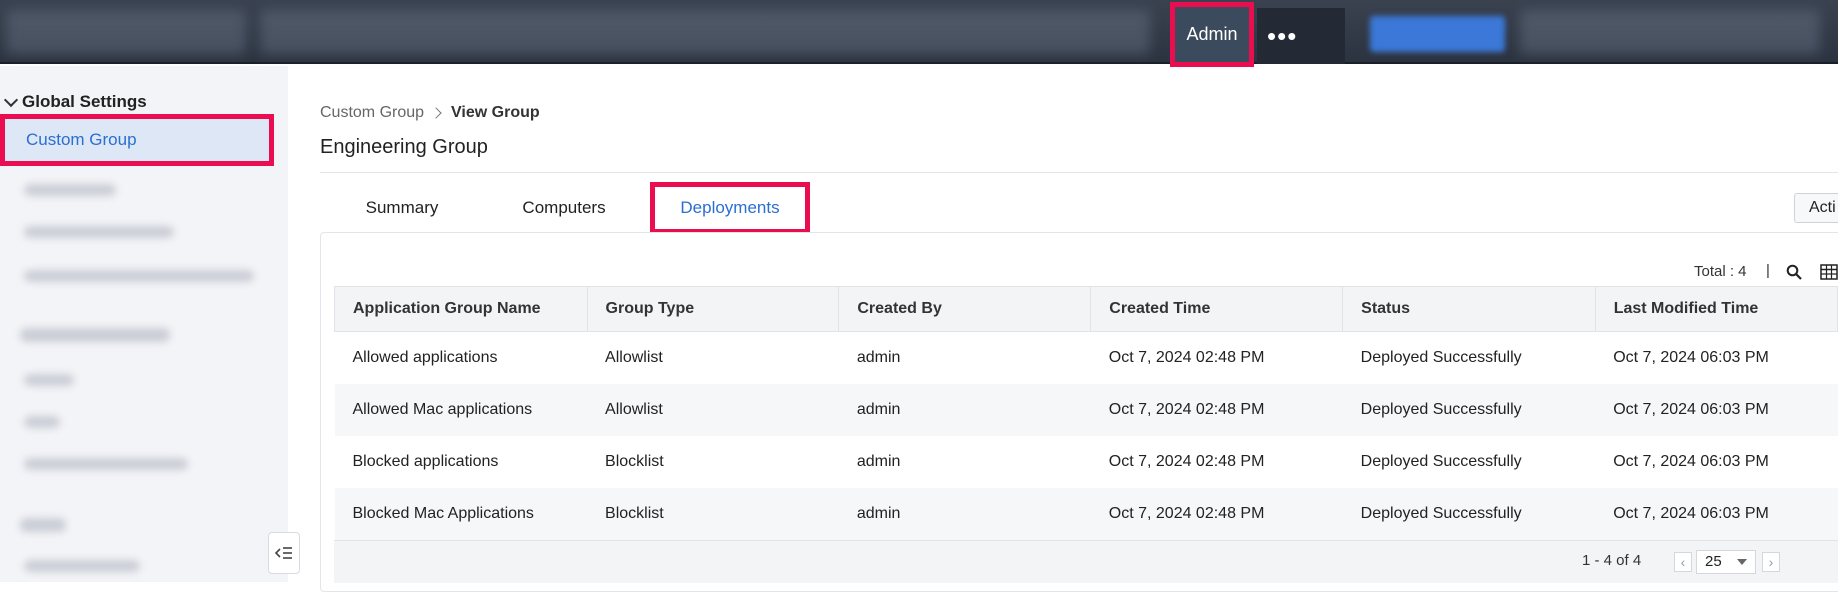 This screenshot has height=592, width=1838. What do you see at coordinates (1742, 562) in the screenshot?
I see `caret-down-icon` at bounding box center [1742, 562].